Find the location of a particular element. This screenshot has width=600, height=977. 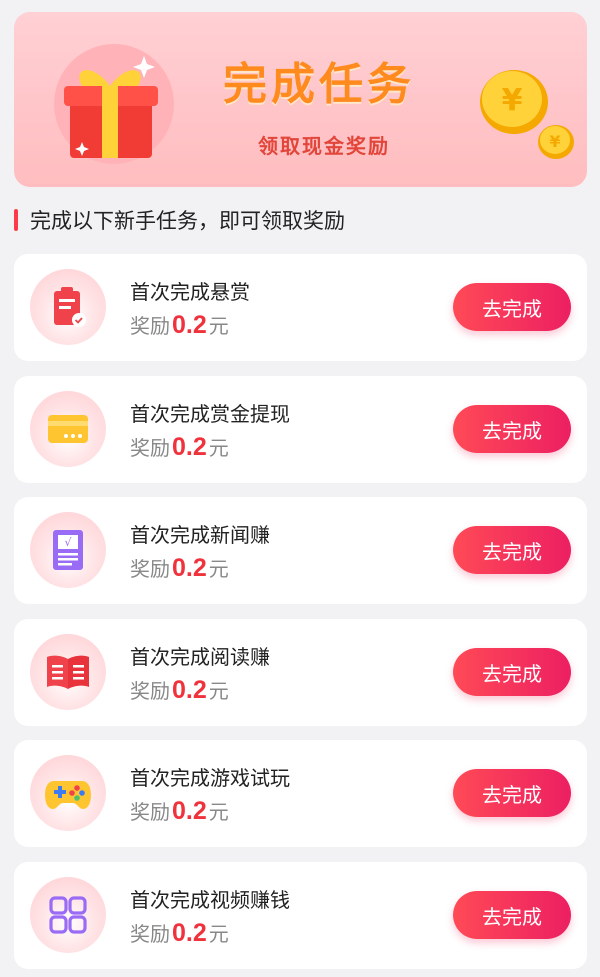

task-card-reading: 首次完成阅读赚 奖励 0.2 元 去完成 is located at coordinates (300, 672).